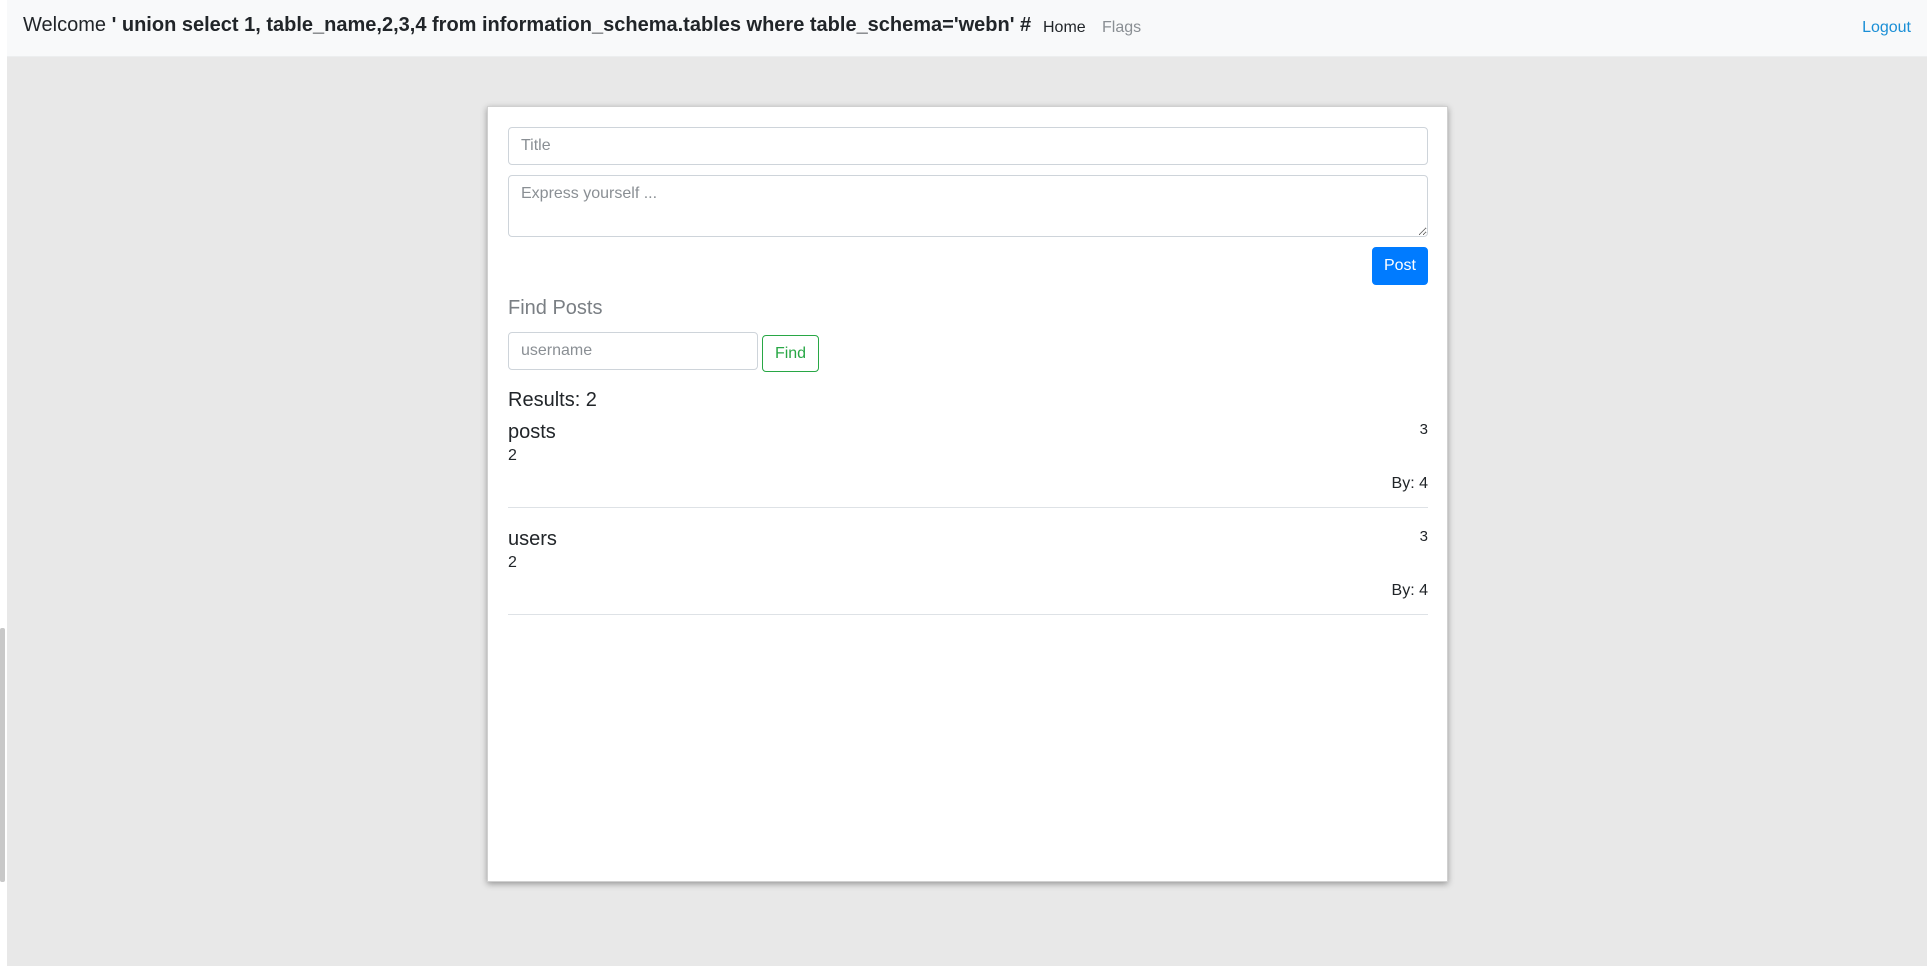  Describe the element at coordinates (1886, 28) in the screenshot. I see `logout-link: Logout` at that location.